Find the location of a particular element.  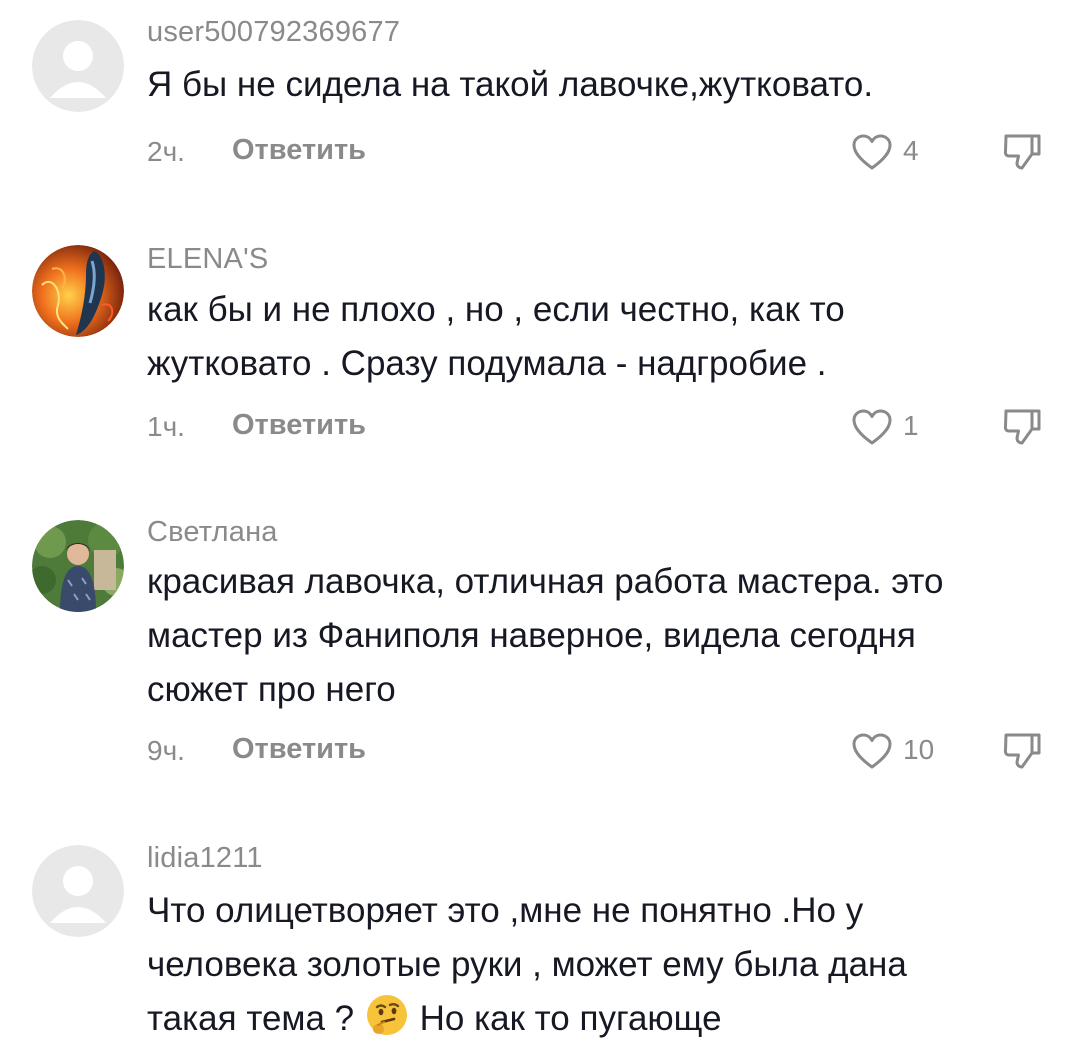

comment-actions: 9ч. Ответить 10 is located at coordinates (540, 752).